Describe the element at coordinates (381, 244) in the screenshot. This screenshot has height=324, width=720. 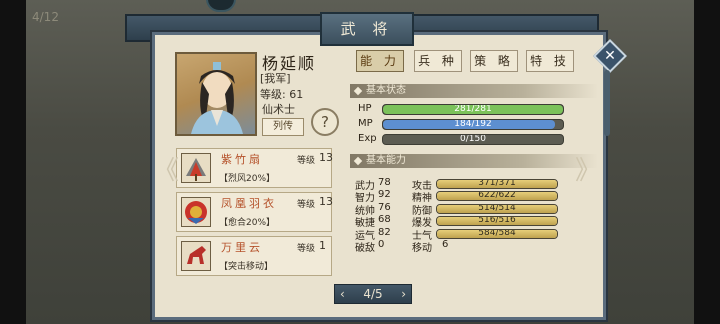
I see `base-attr-value: 0` at that location.